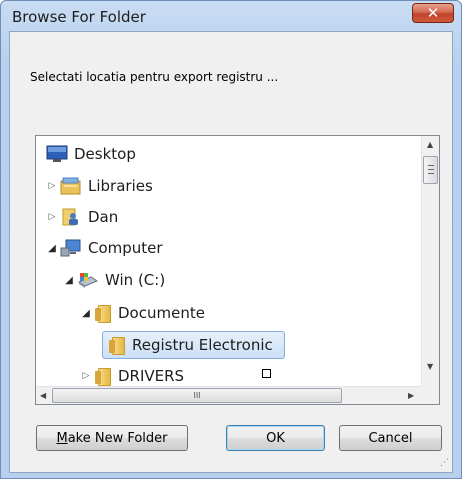 The width and height of the screenshot is (462, 479). Describe the element at coordinates (43, 395) in the screenshot. I see `scroll-left-icon: ◀` at that location.